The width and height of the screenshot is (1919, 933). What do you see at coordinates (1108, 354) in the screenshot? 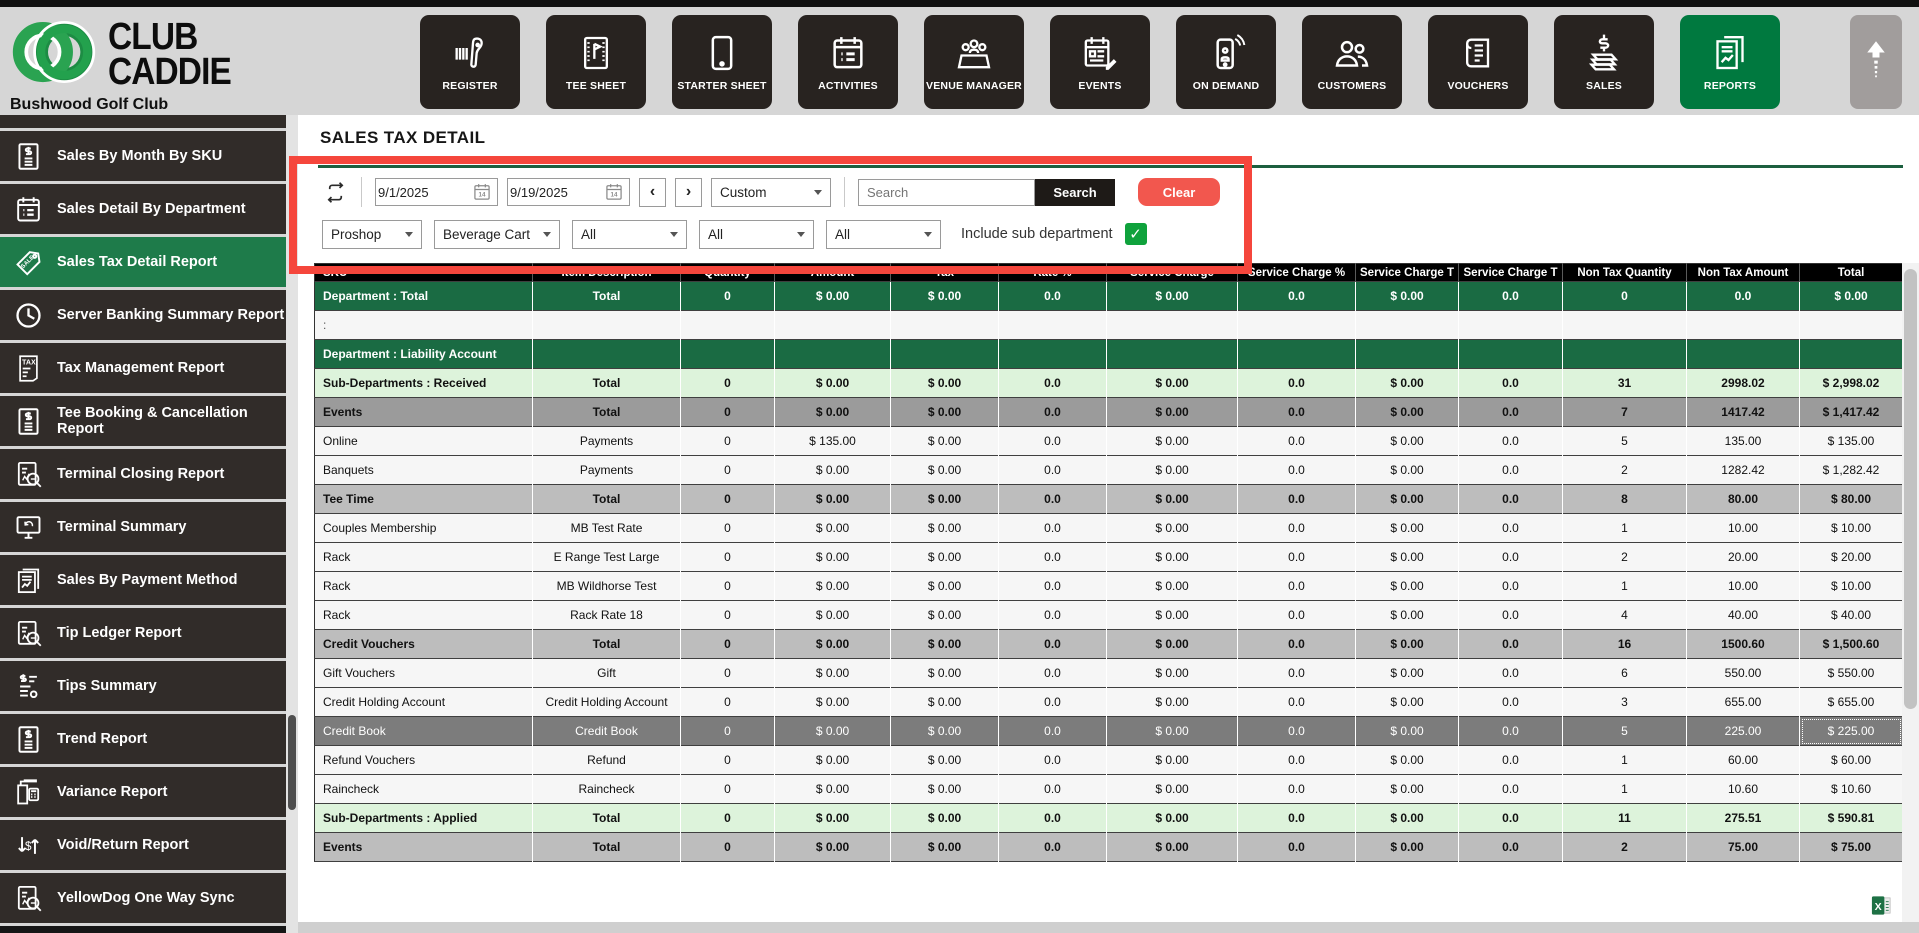
I see `table-row: Department : Liability Account` at bounding box center [1108, 354].